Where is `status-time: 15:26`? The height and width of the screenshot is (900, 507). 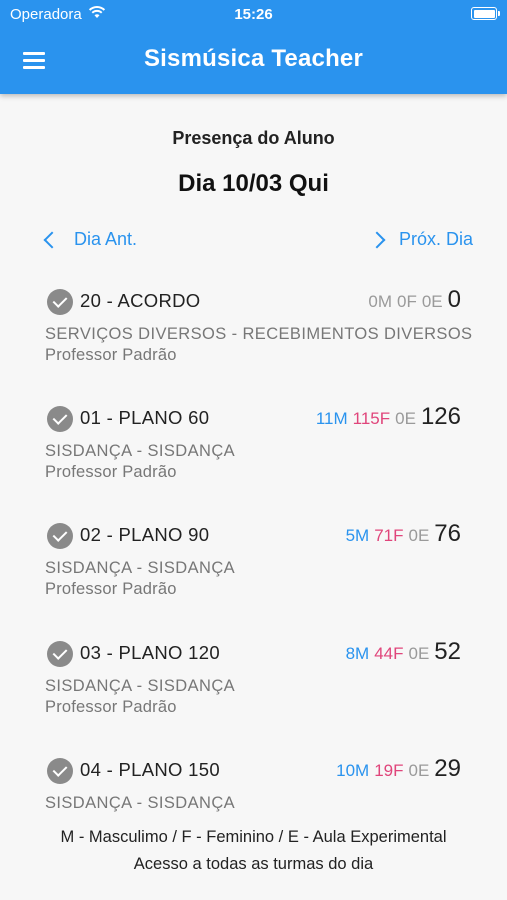 status-time: 15:26 is located at coordinates (253, 14).